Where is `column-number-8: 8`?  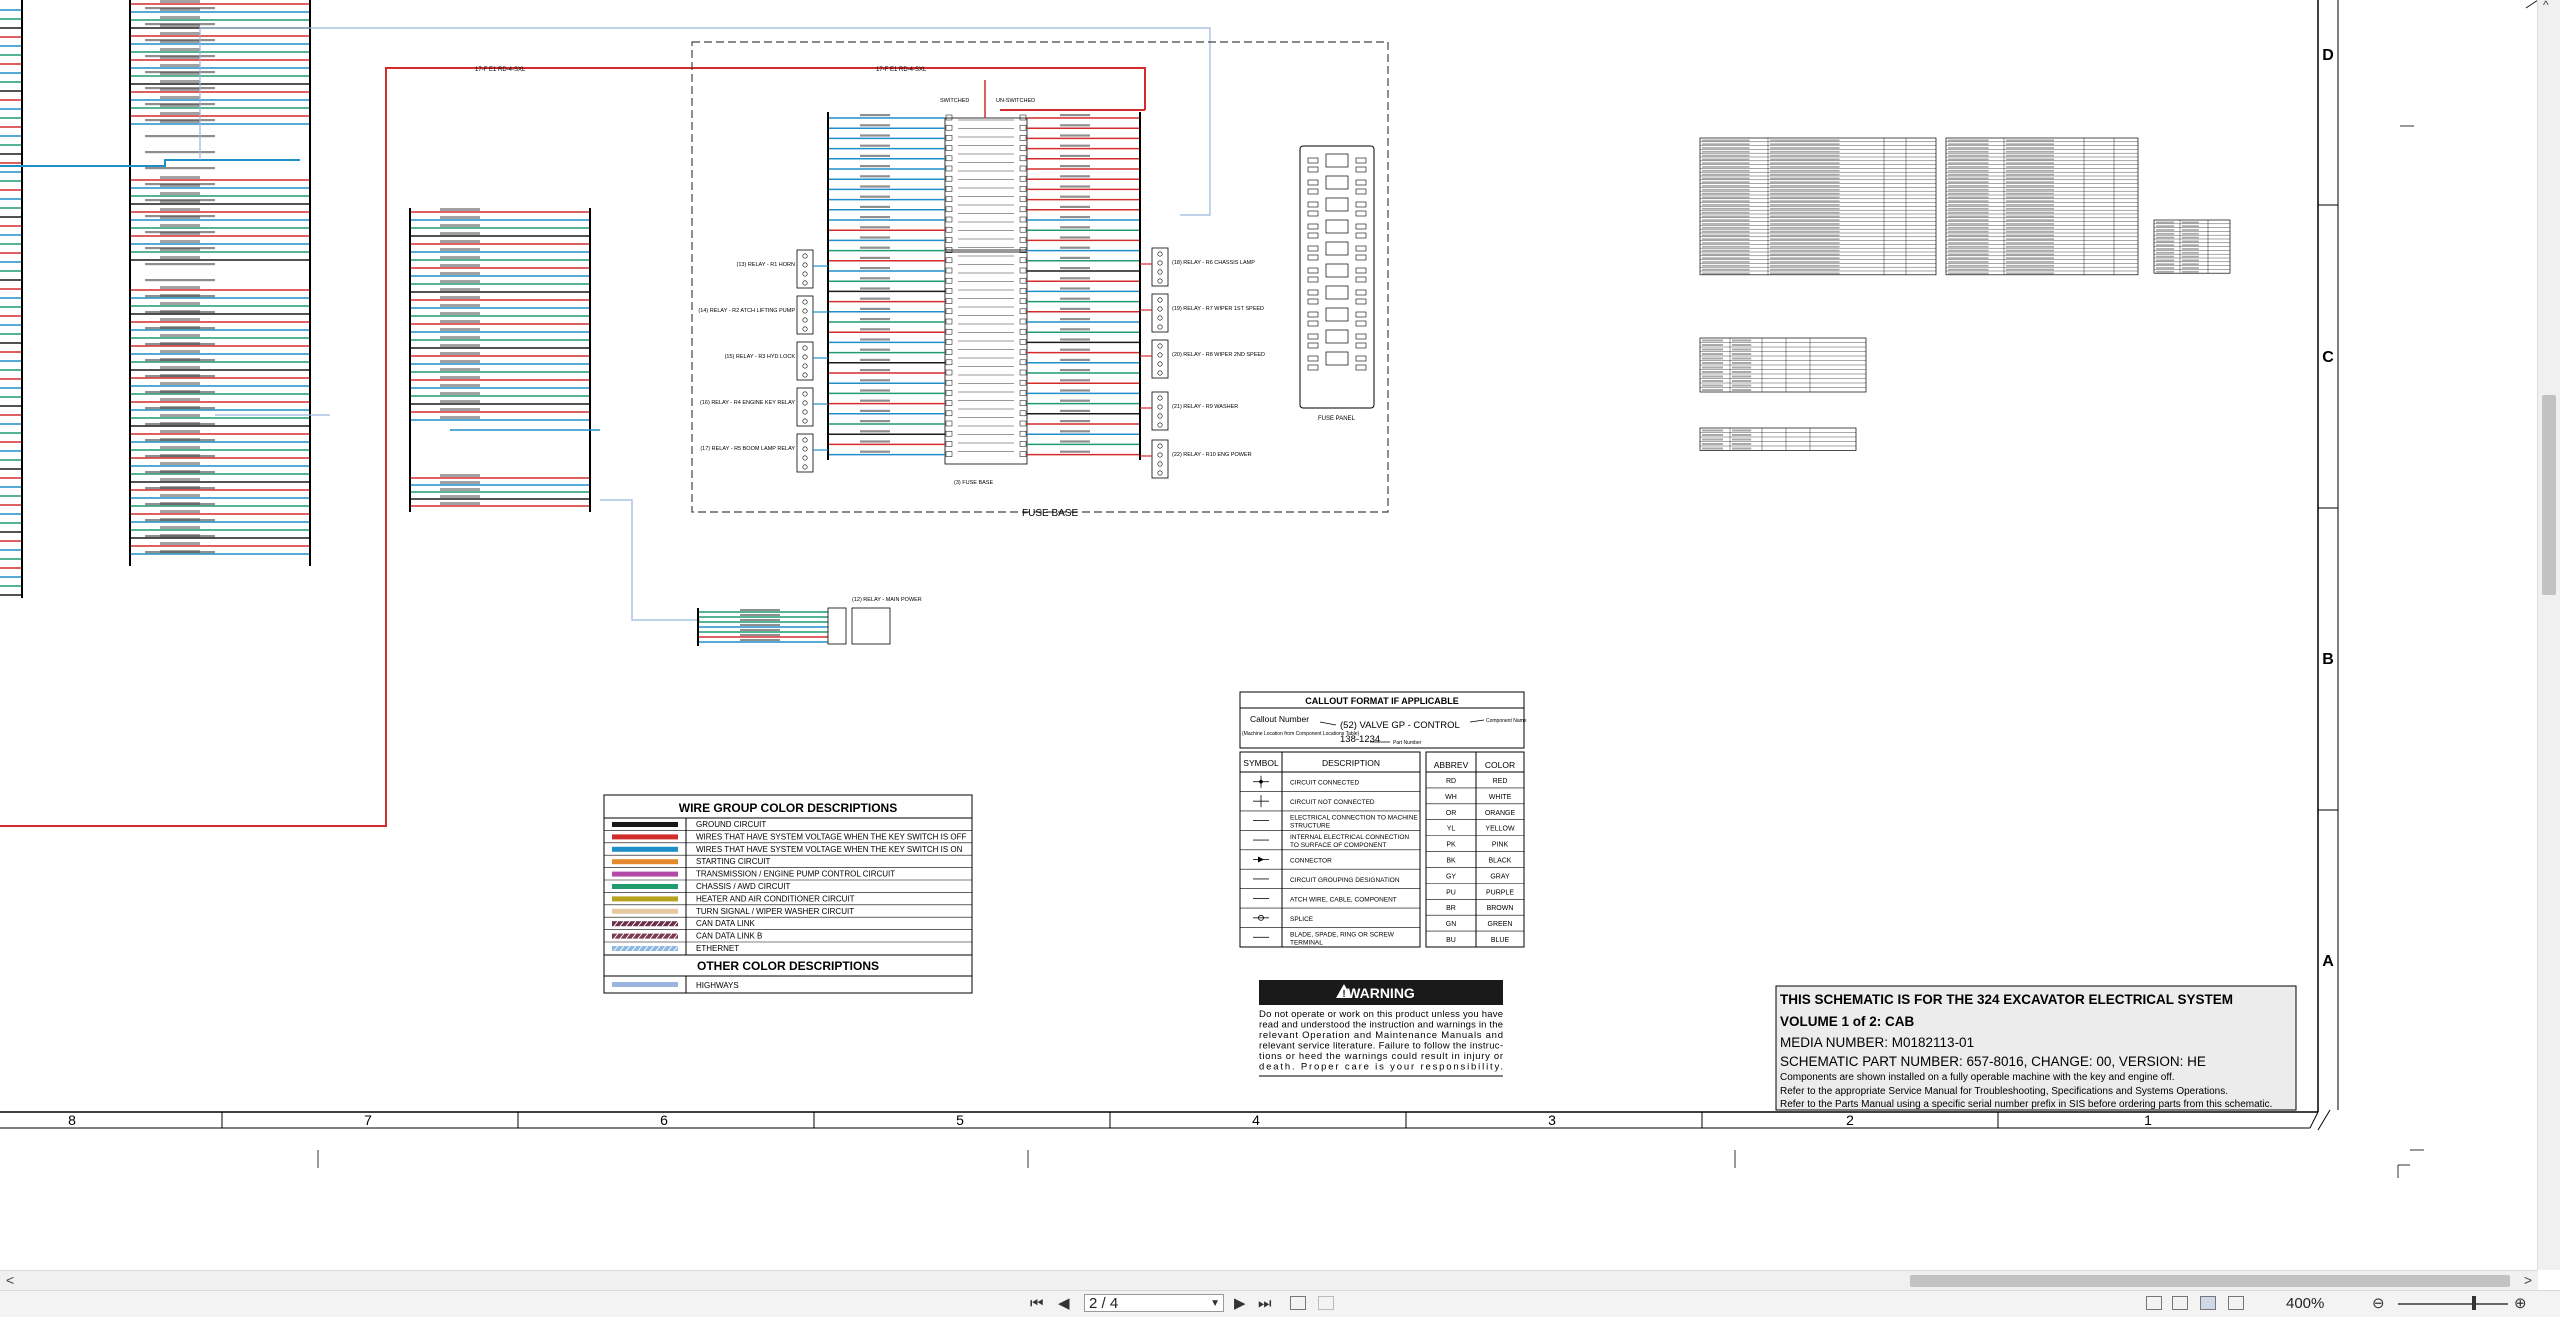
column-number-8: 8 is located at coordinates (72, 1120).